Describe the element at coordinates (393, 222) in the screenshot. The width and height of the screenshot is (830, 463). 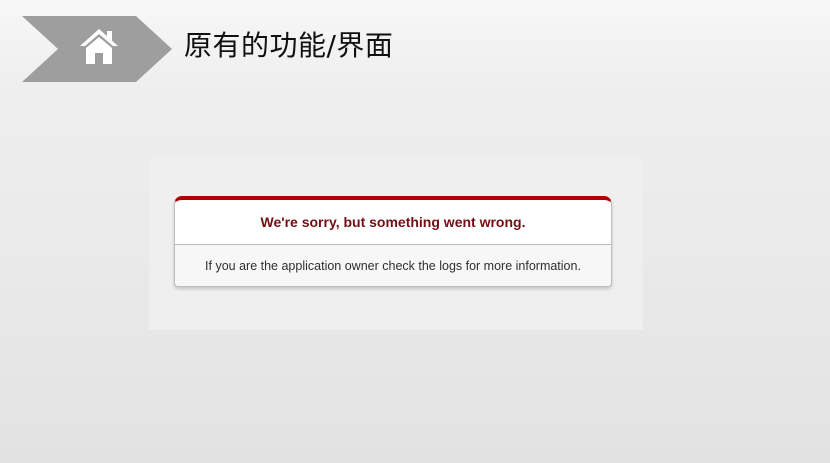
I see `error-heading: We're sorry, but something went wrong.` at that location.